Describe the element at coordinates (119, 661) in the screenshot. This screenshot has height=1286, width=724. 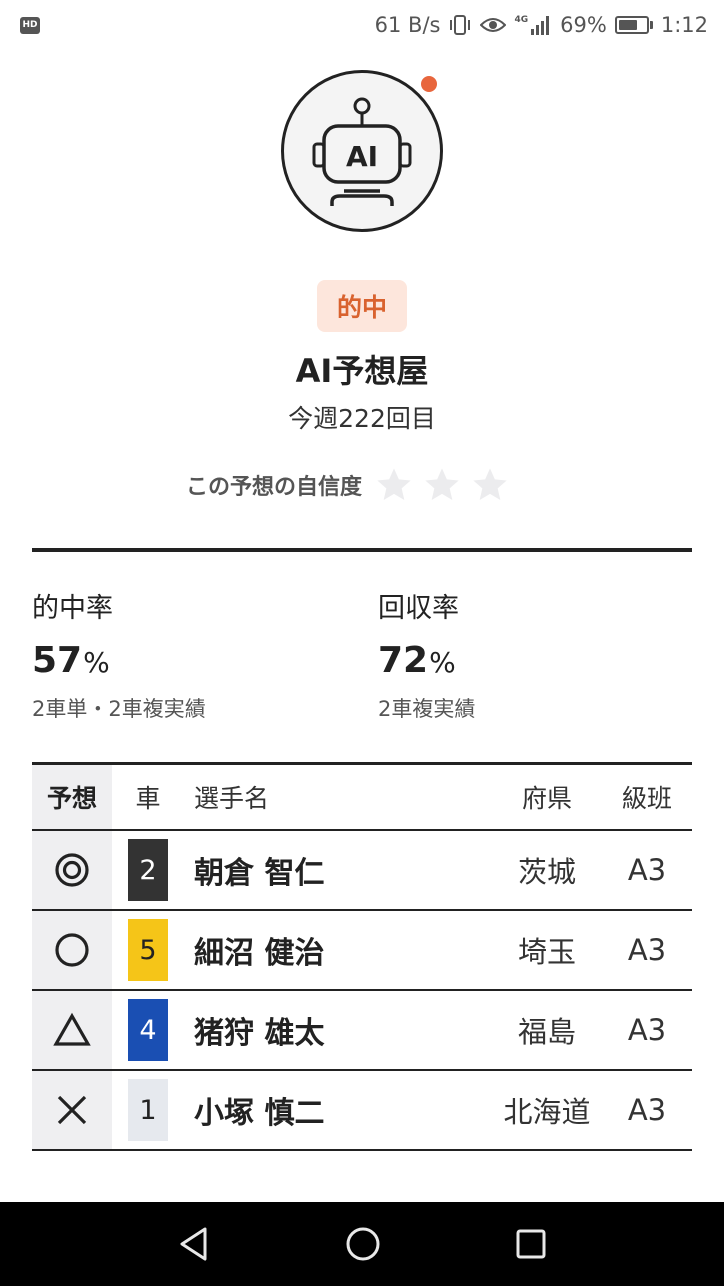
I see `hit-rate-value: 57%` at that location.